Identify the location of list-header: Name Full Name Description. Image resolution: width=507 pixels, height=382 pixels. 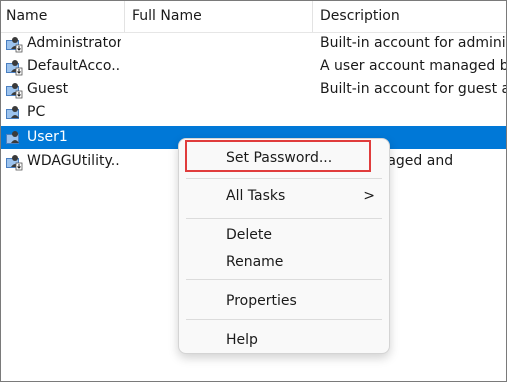
(253, 17).